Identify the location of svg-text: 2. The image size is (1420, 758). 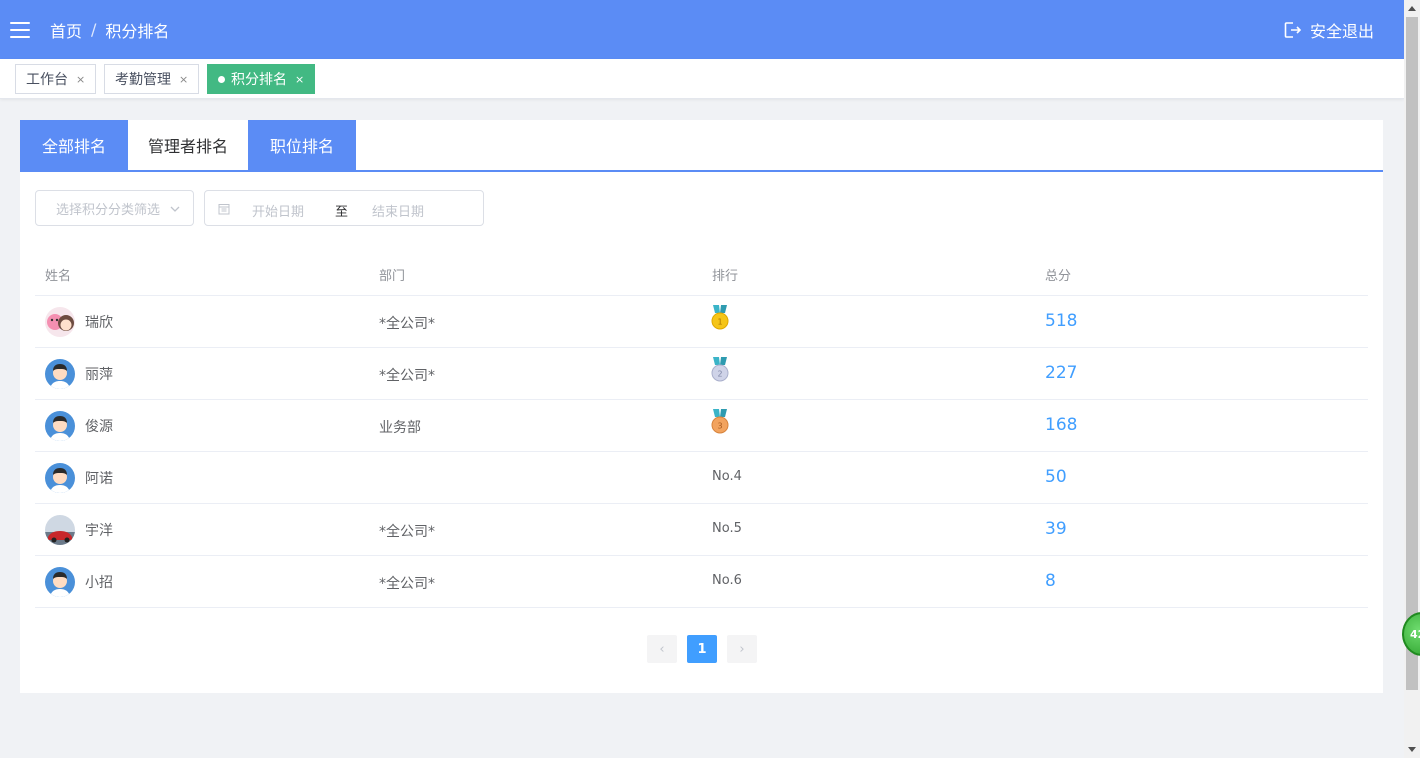
(719, 374).